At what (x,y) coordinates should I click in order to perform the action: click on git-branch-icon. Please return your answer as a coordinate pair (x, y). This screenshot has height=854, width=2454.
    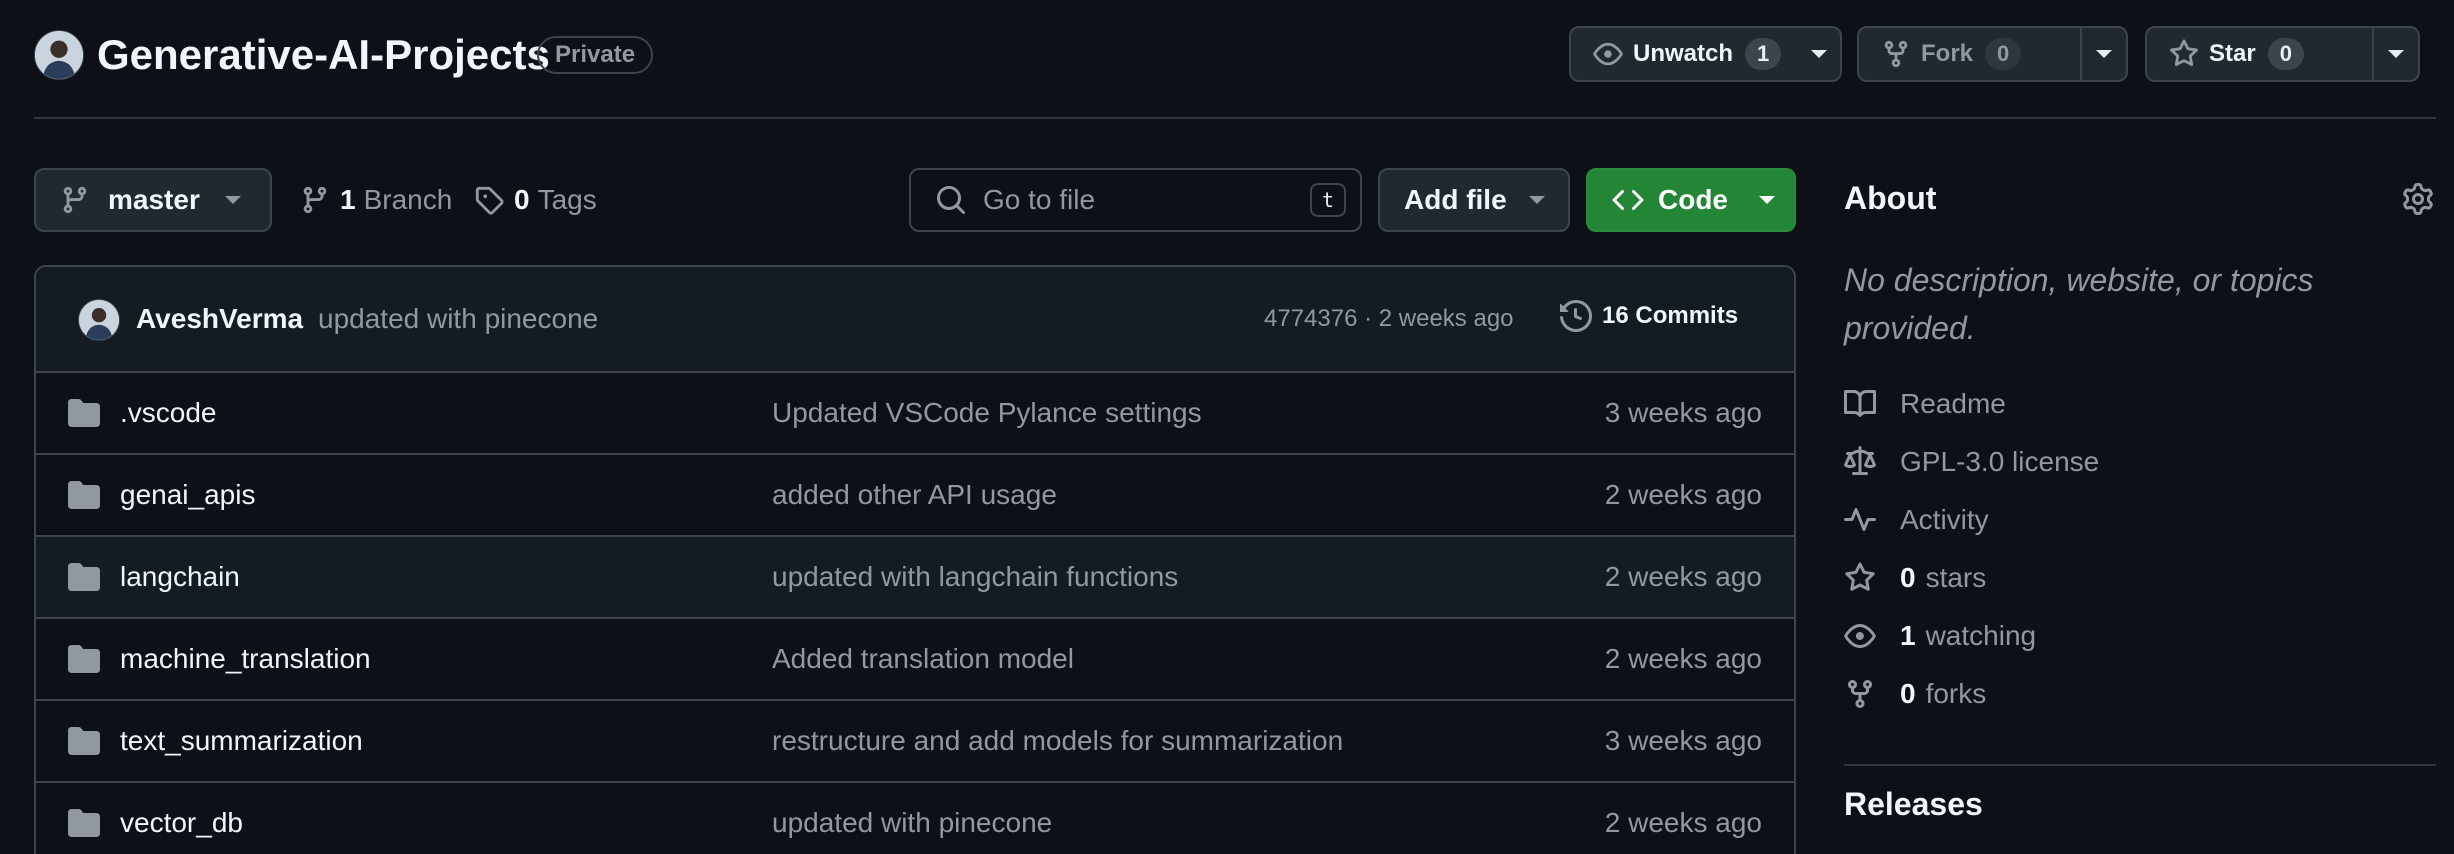
    Looking at the image, I should click on (315, 200).